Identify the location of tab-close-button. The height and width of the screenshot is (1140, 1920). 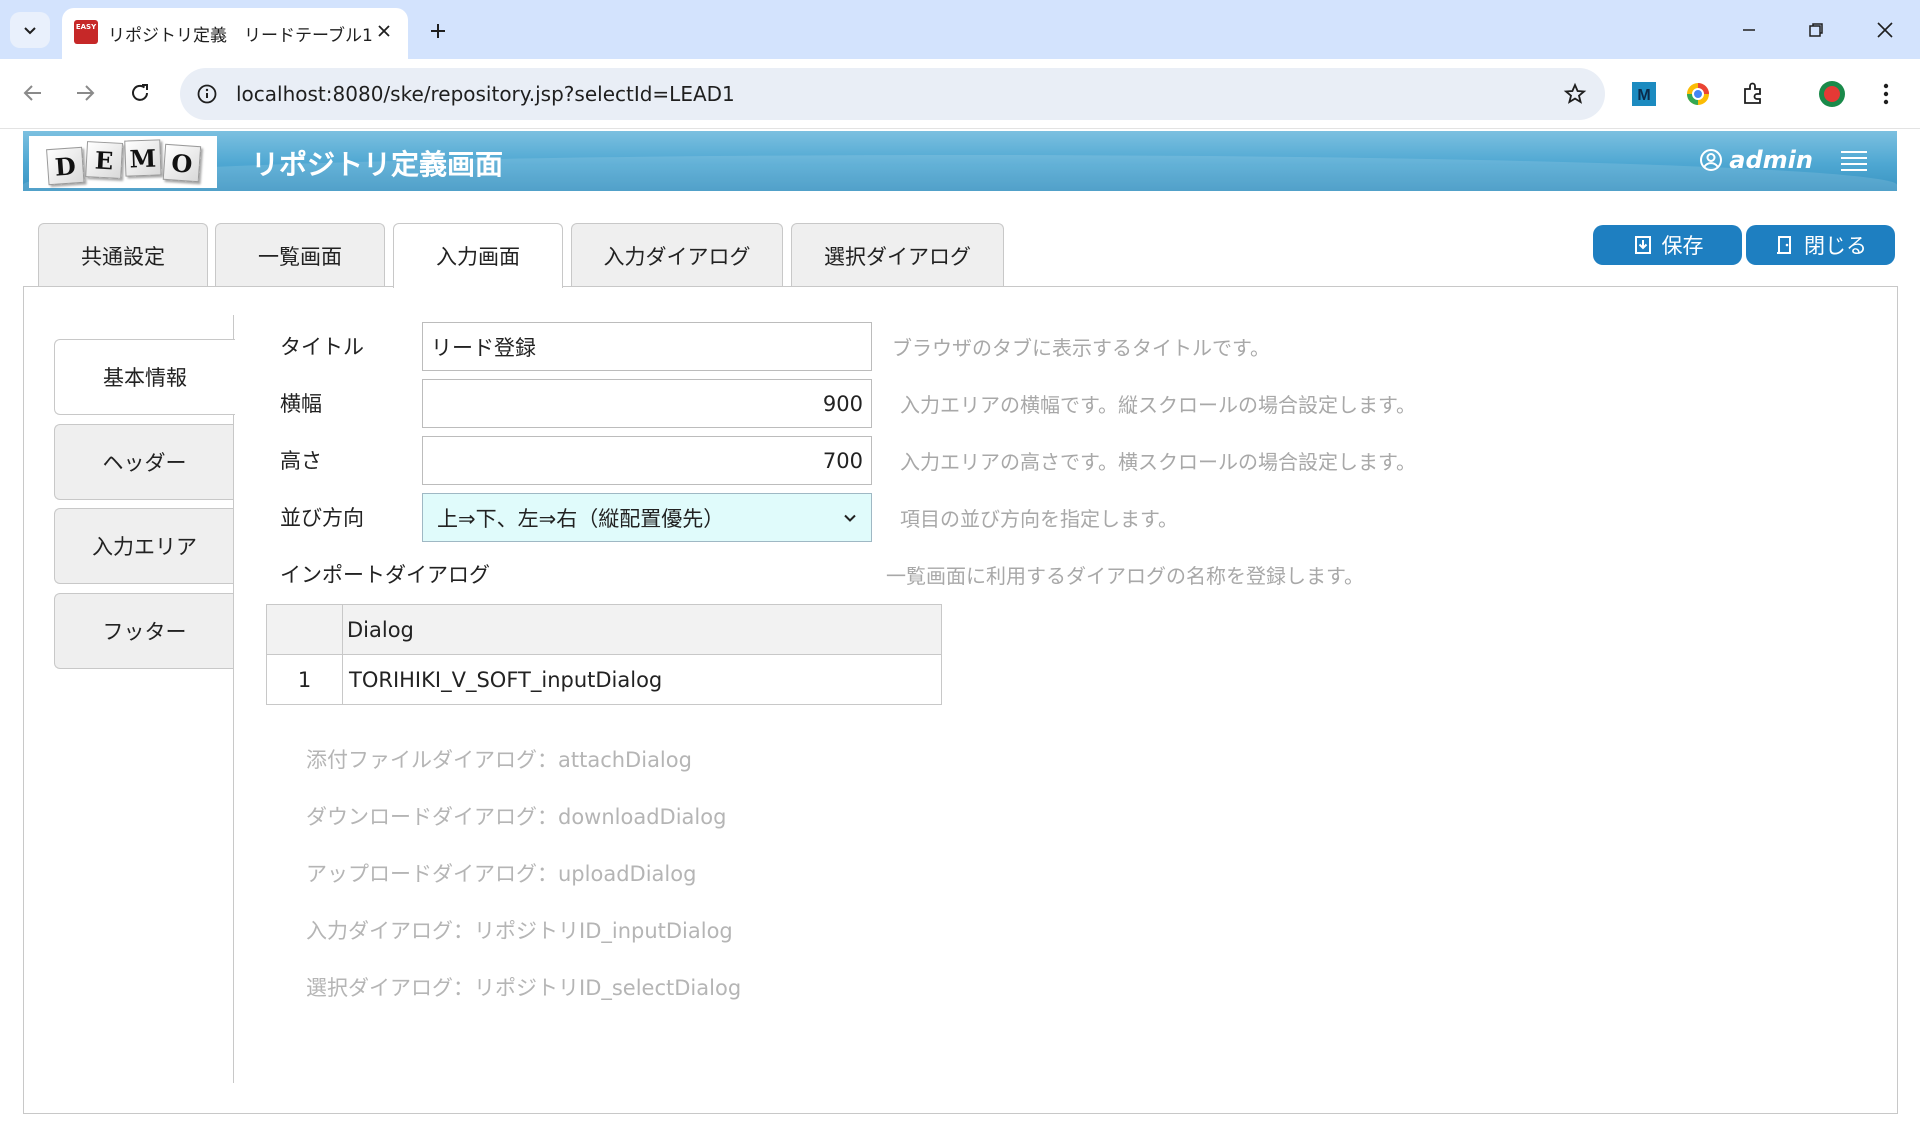
(384, 31).